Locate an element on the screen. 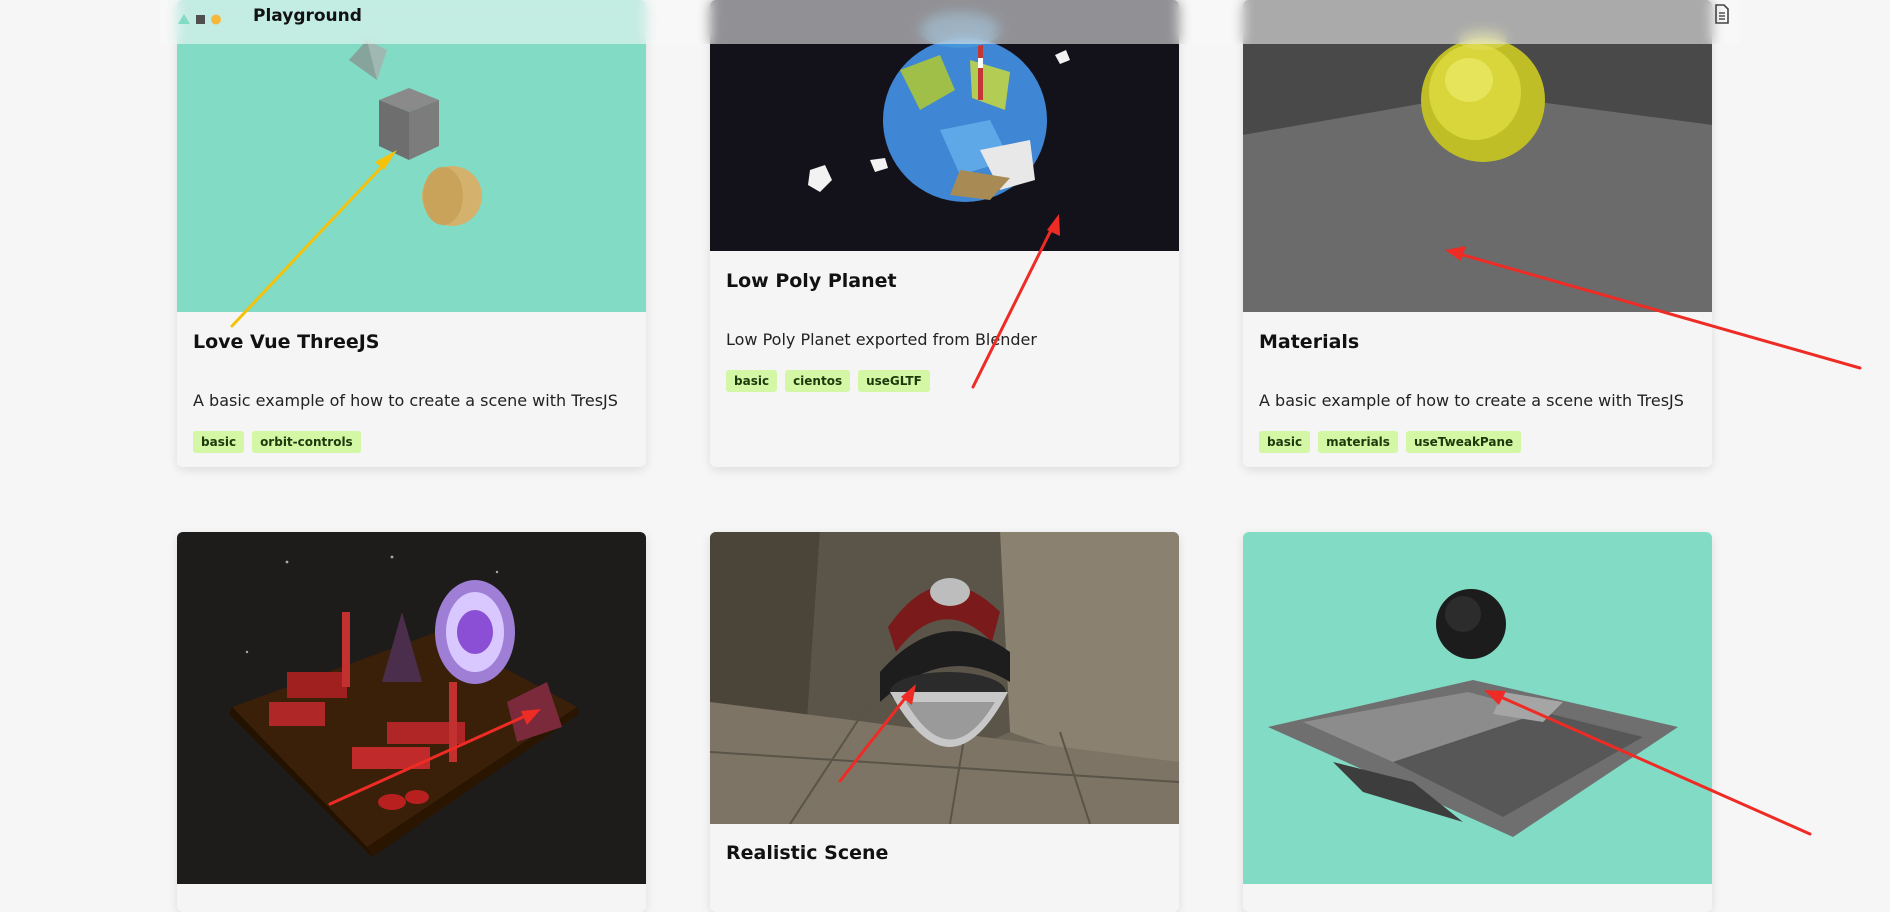 The image size is (1890, 912). tag: cientos is located at coordinates (818, 381).